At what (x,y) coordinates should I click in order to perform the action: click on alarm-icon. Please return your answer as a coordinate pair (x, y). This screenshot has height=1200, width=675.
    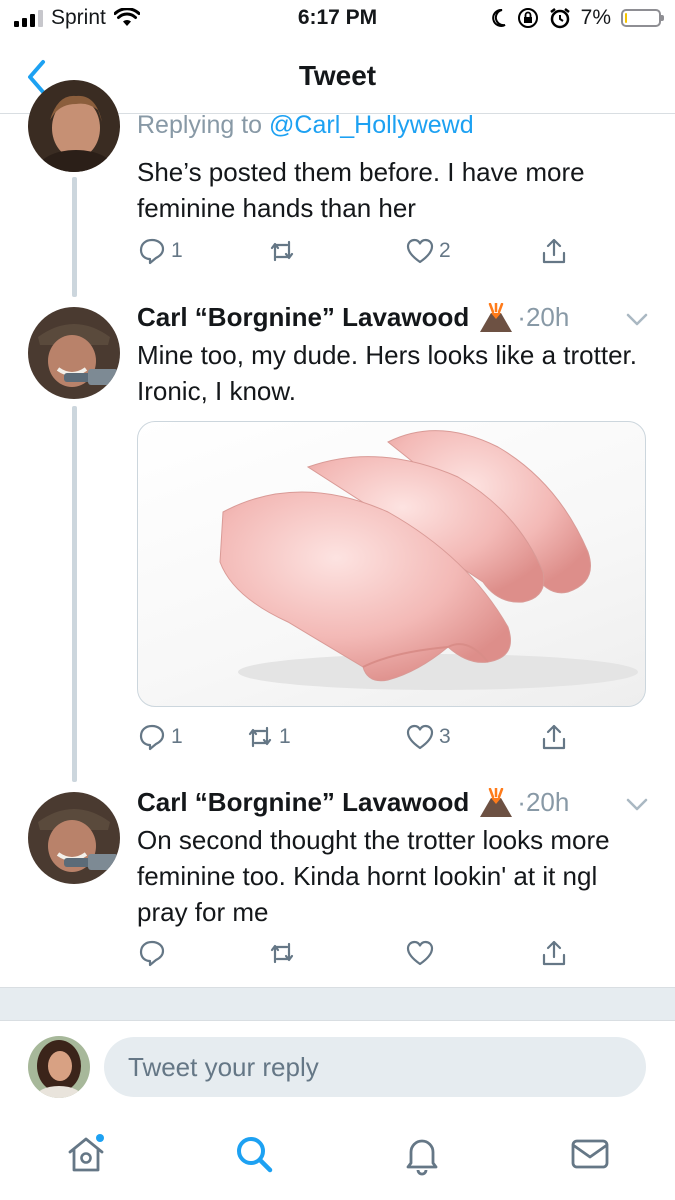
    Looking at the image, I should click on (559, 18).